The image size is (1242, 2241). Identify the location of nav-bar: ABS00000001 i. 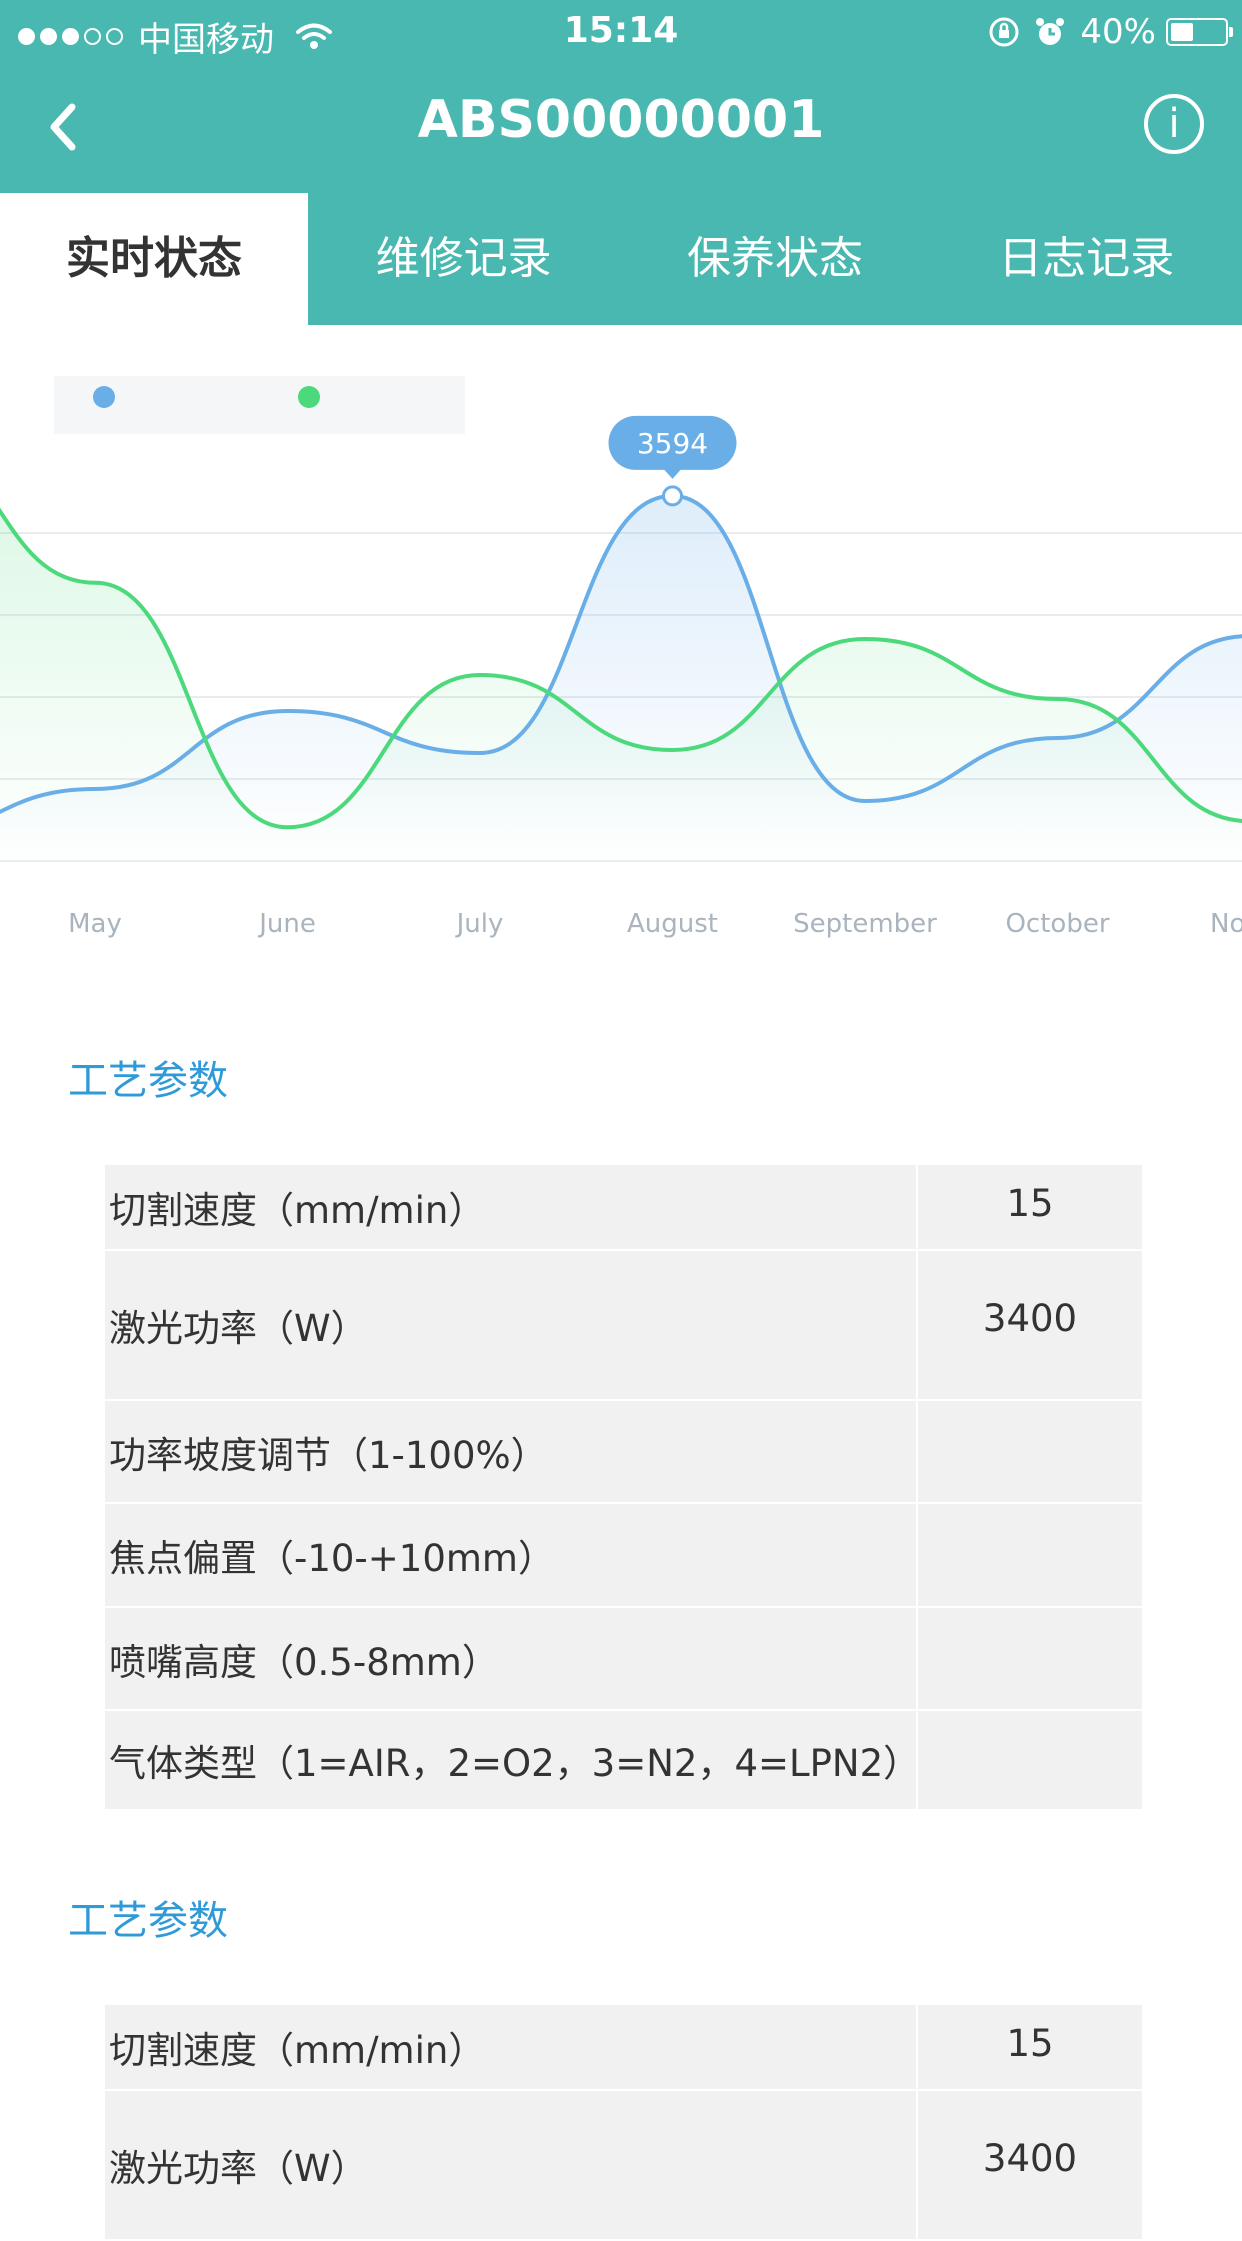
(621, 127).